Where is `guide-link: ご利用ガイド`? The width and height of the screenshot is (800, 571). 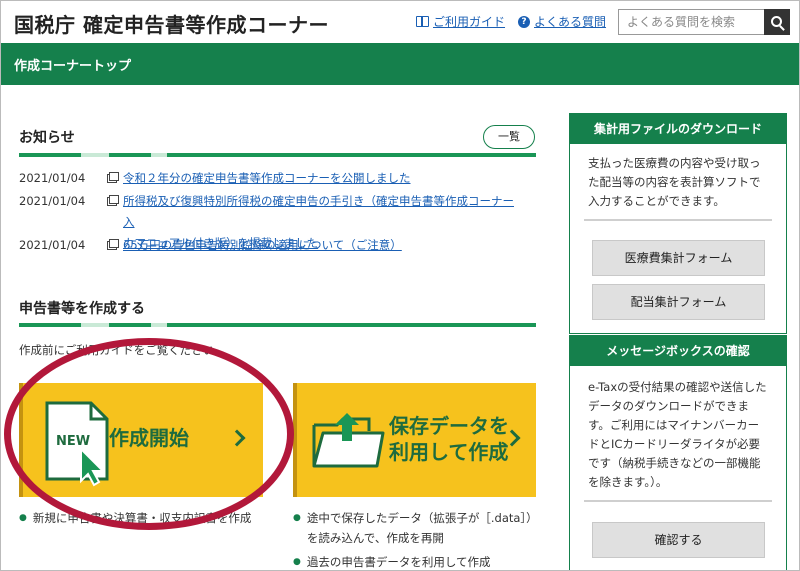 guide-link: ご利用ガイド is located at coordinates (460, 21).